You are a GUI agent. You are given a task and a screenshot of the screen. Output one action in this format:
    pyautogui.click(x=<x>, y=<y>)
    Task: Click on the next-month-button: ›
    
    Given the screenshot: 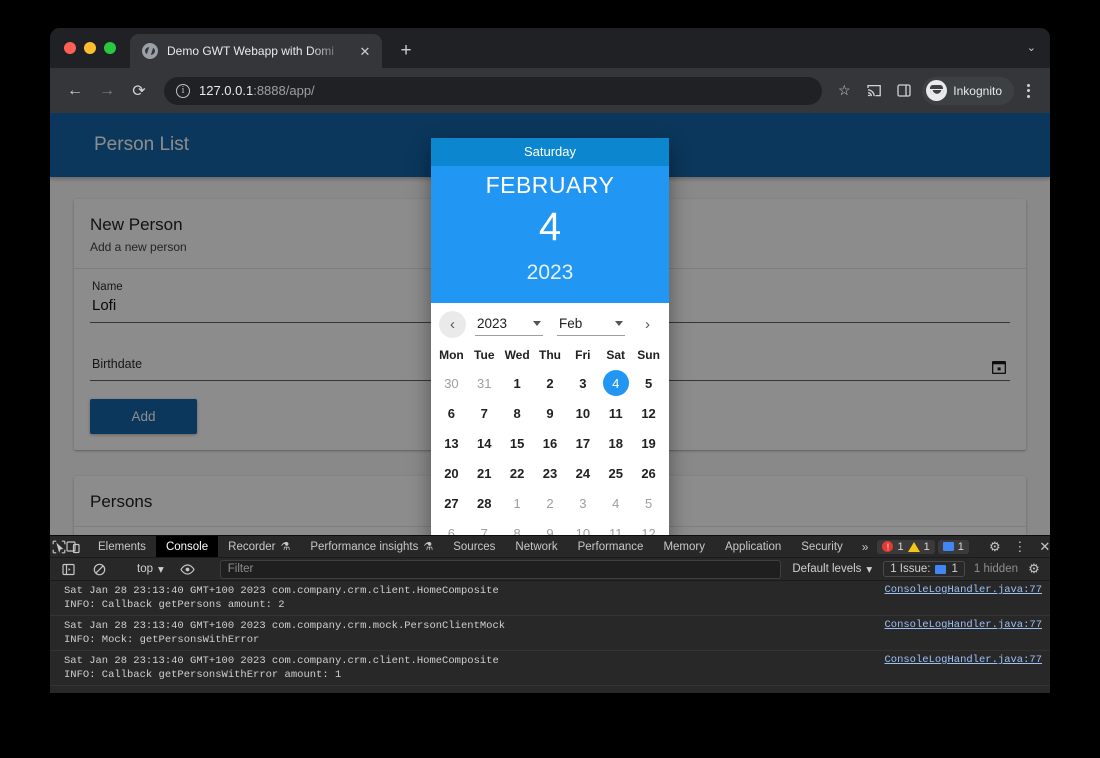 What is the action you would take?
    pyautogui.click(x=647, y=324)
    